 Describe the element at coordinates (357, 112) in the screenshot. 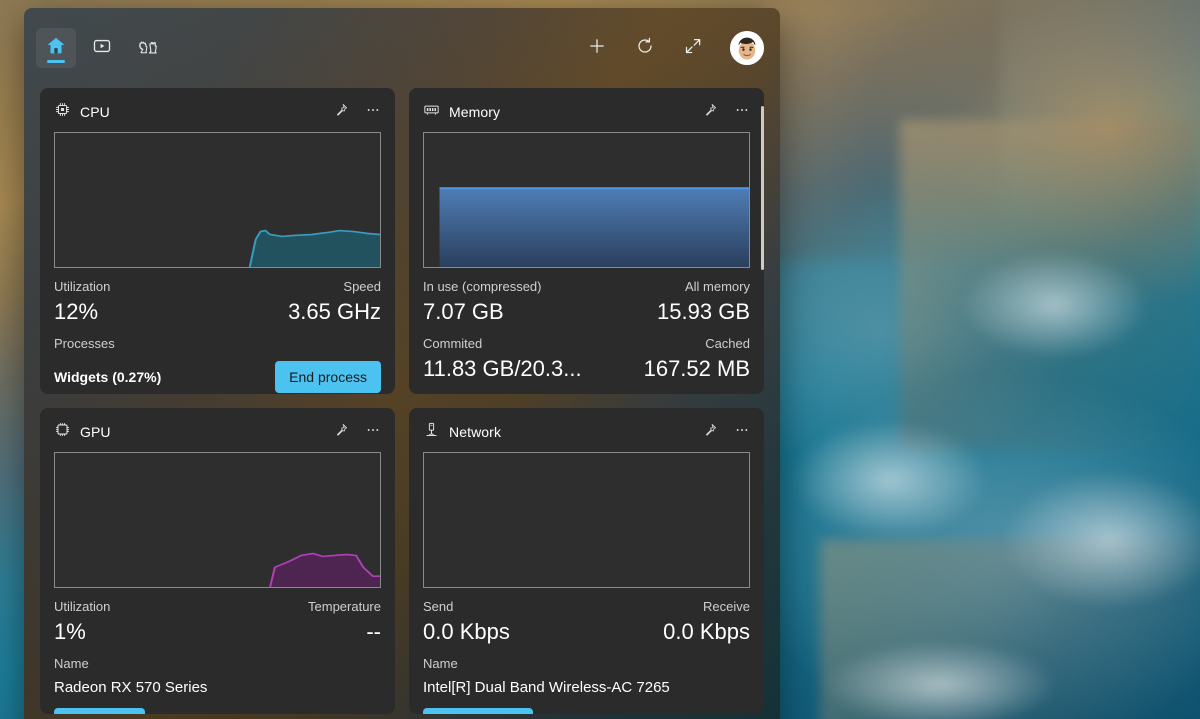

I see `cpu-card-actions` at that location.